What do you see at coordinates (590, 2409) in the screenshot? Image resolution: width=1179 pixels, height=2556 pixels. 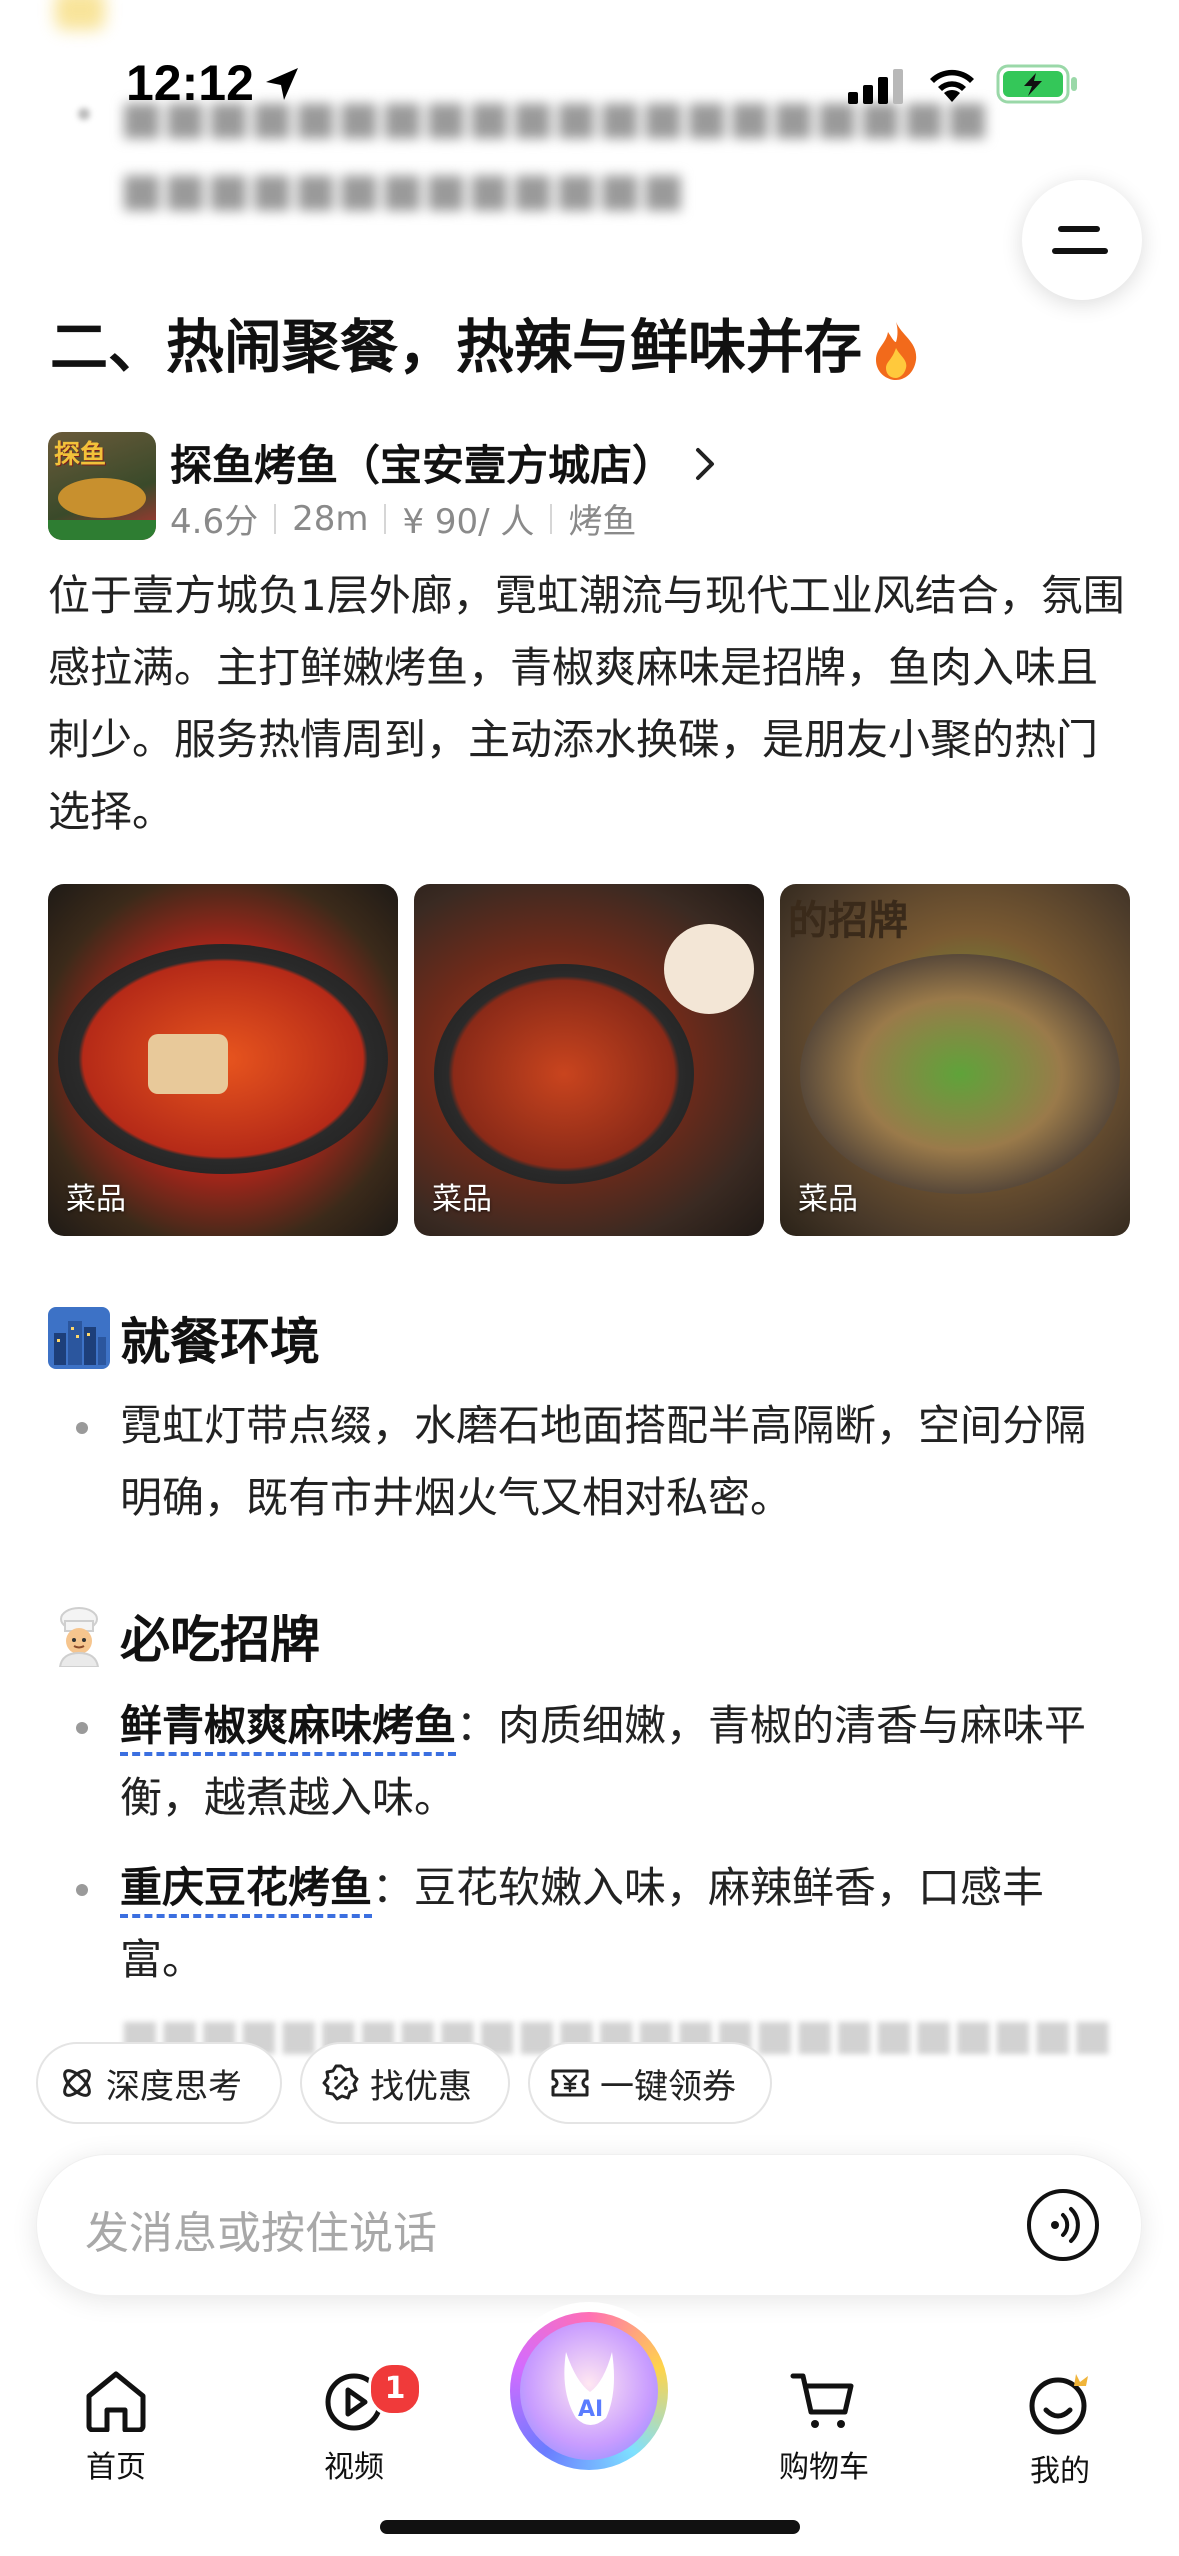 I see `svg-text: AI` at bounding box center [590, 2409].